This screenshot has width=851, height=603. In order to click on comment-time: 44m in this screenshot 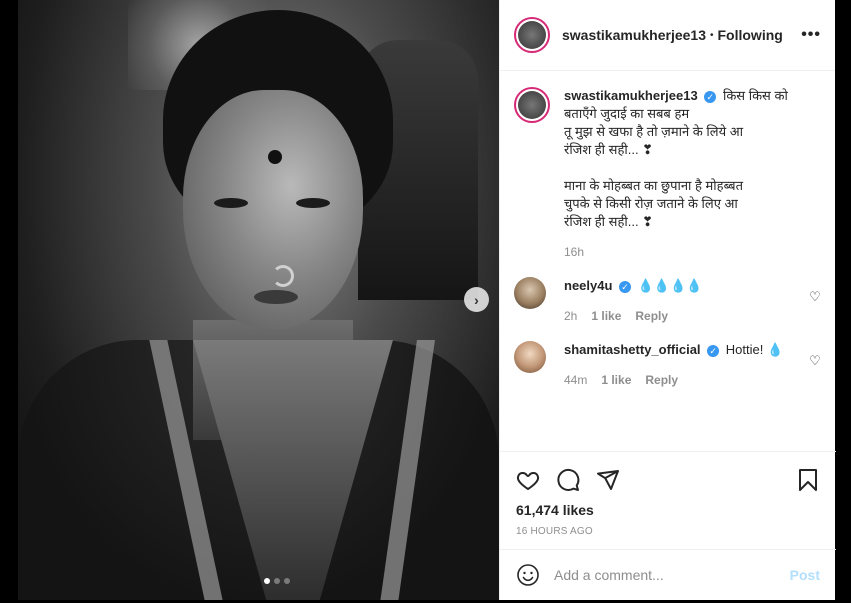, I will do `click(575, 380)`.